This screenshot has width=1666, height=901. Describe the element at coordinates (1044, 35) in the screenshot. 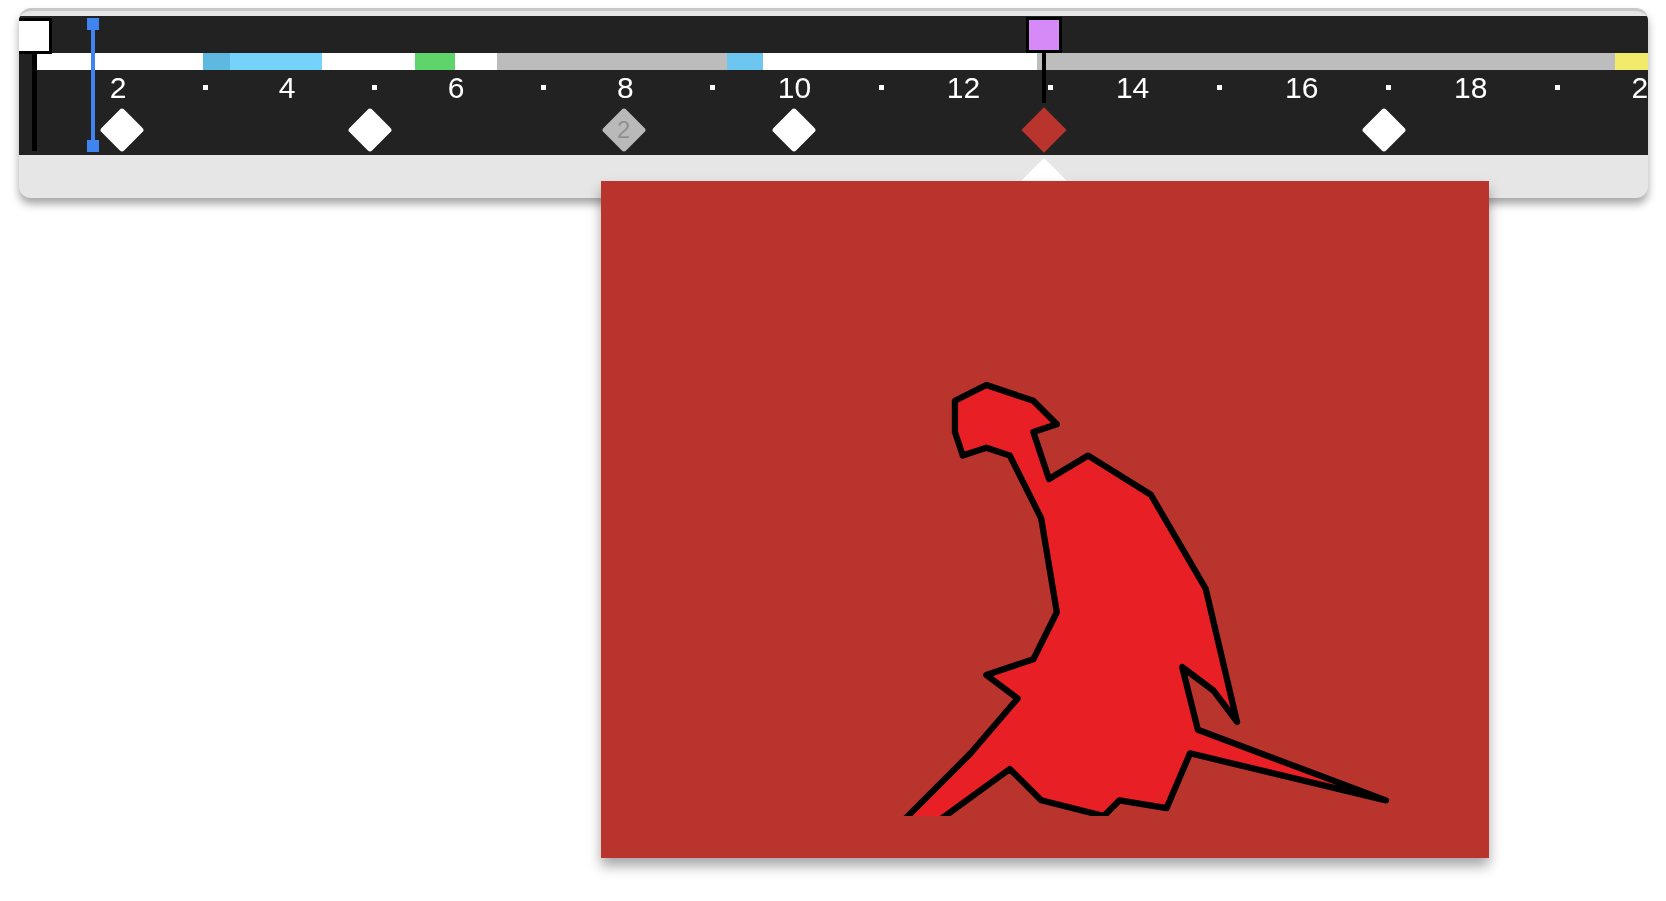

I see `current-marker` at that location.